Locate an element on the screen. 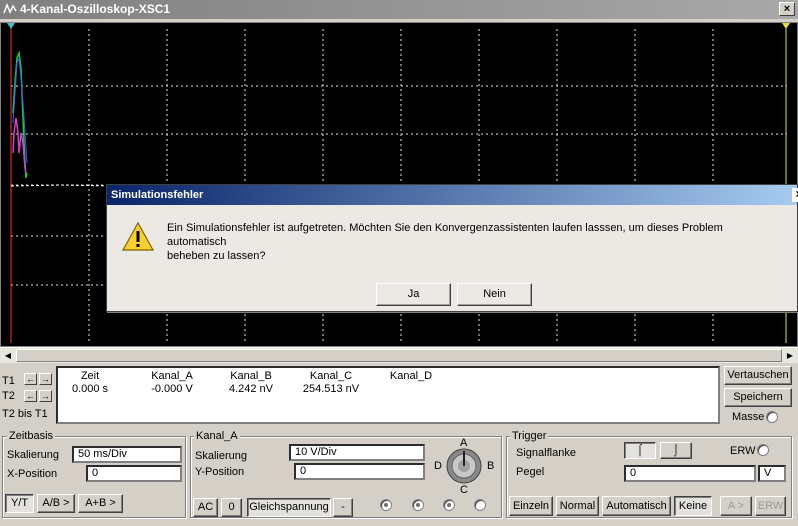 Image resolution: width=798 pixels, height=526 pixels. trigger-single-button: Einzeln is located at coordinates (531, 506).